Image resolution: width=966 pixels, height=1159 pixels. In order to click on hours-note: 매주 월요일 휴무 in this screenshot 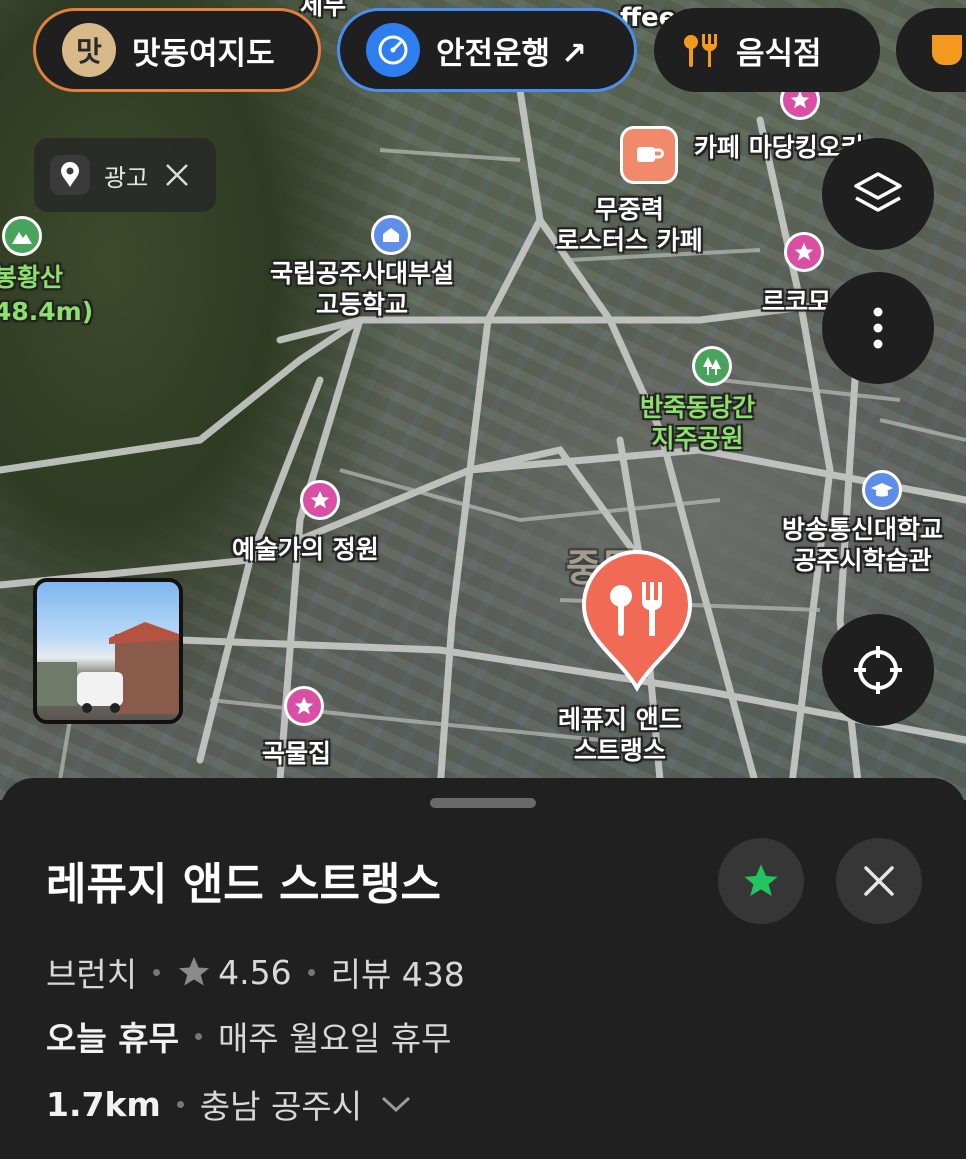, I will do `click(334, 1038)`.